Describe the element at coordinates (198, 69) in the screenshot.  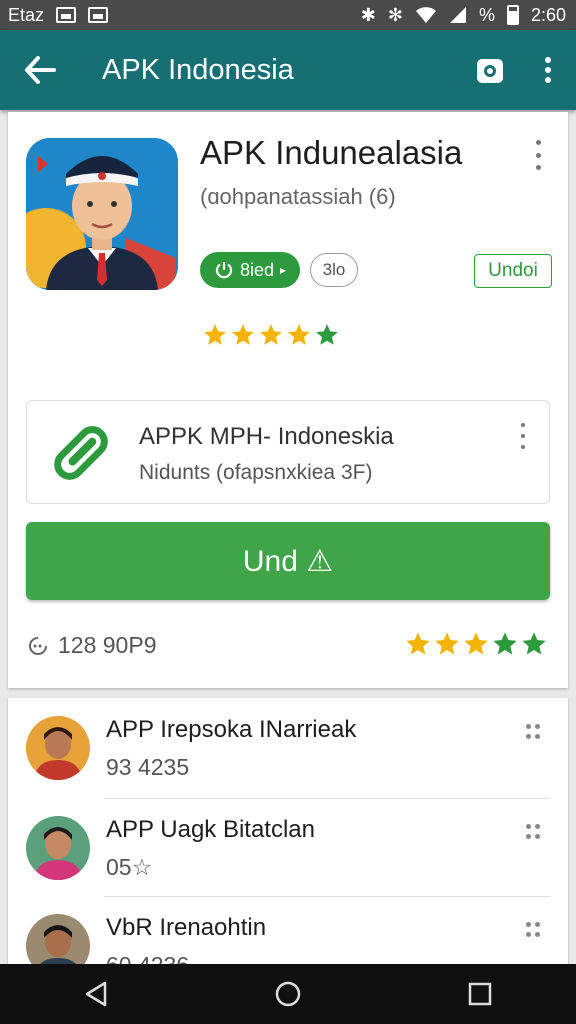
I see `page-title: APK Indonesia` at that location.